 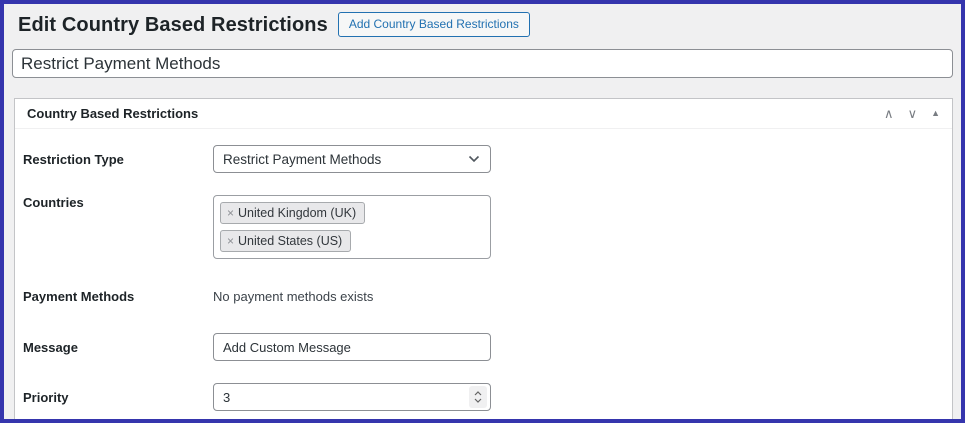 I want to click on metabox-title: Country Based Restrictions, so click(x=113, y=114).